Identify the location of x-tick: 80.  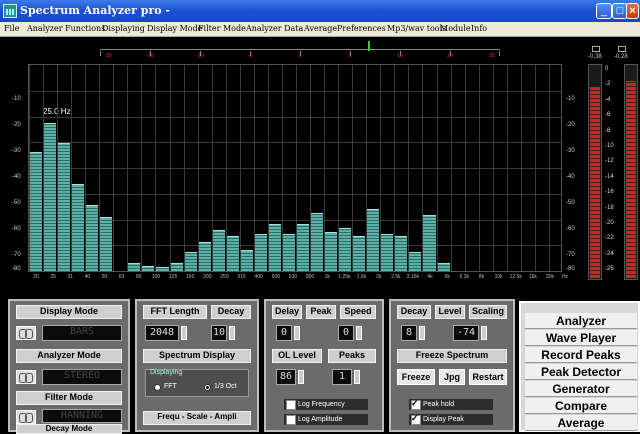
(139, 277).